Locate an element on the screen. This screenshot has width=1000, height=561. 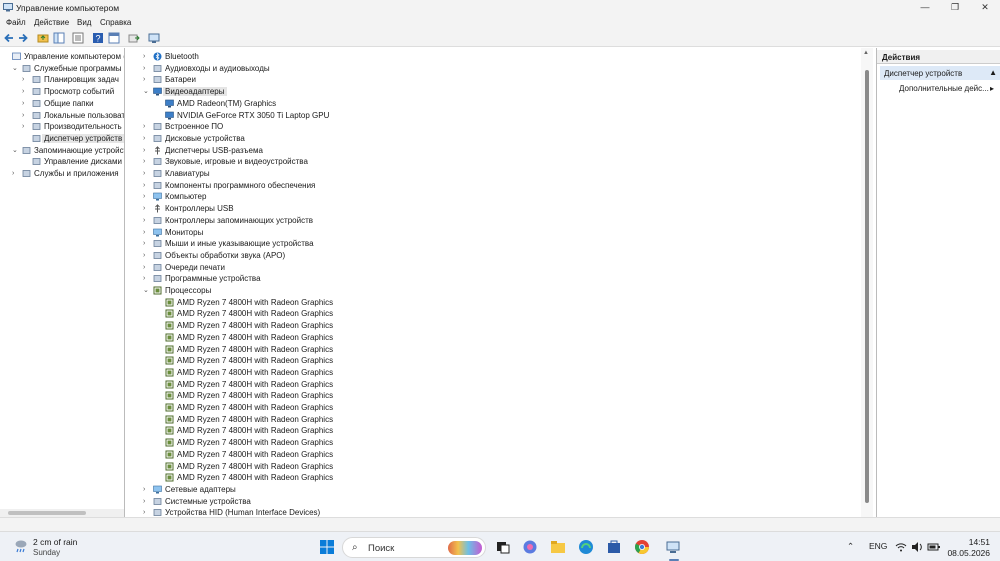
maximize-button: ❐ is located at coordinates (955, 8).